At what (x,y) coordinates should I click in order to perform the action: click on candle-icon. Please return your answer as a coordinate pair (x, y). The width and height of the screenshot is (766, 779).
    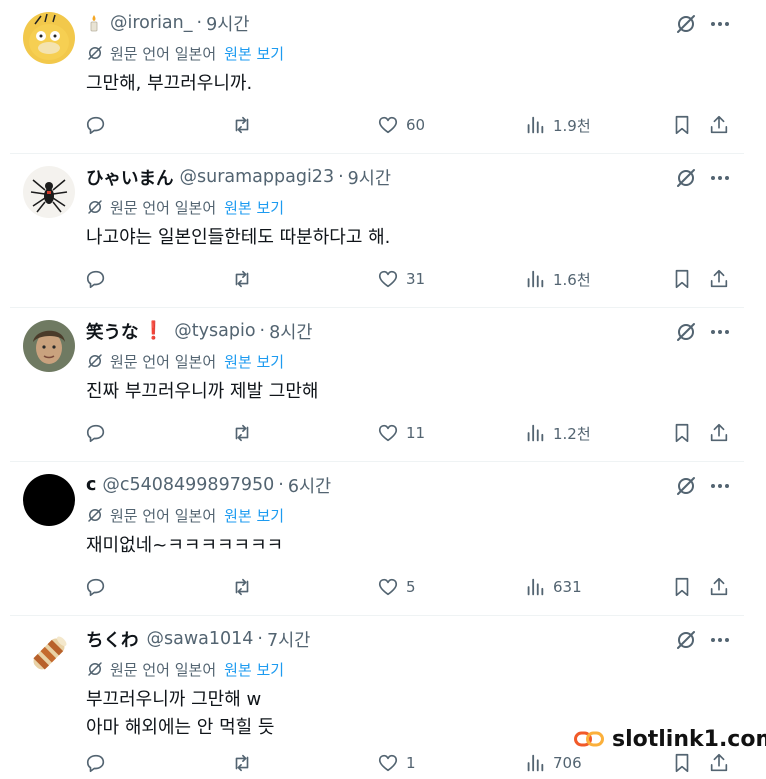
    Looking at the image, I should click on (94, 23).